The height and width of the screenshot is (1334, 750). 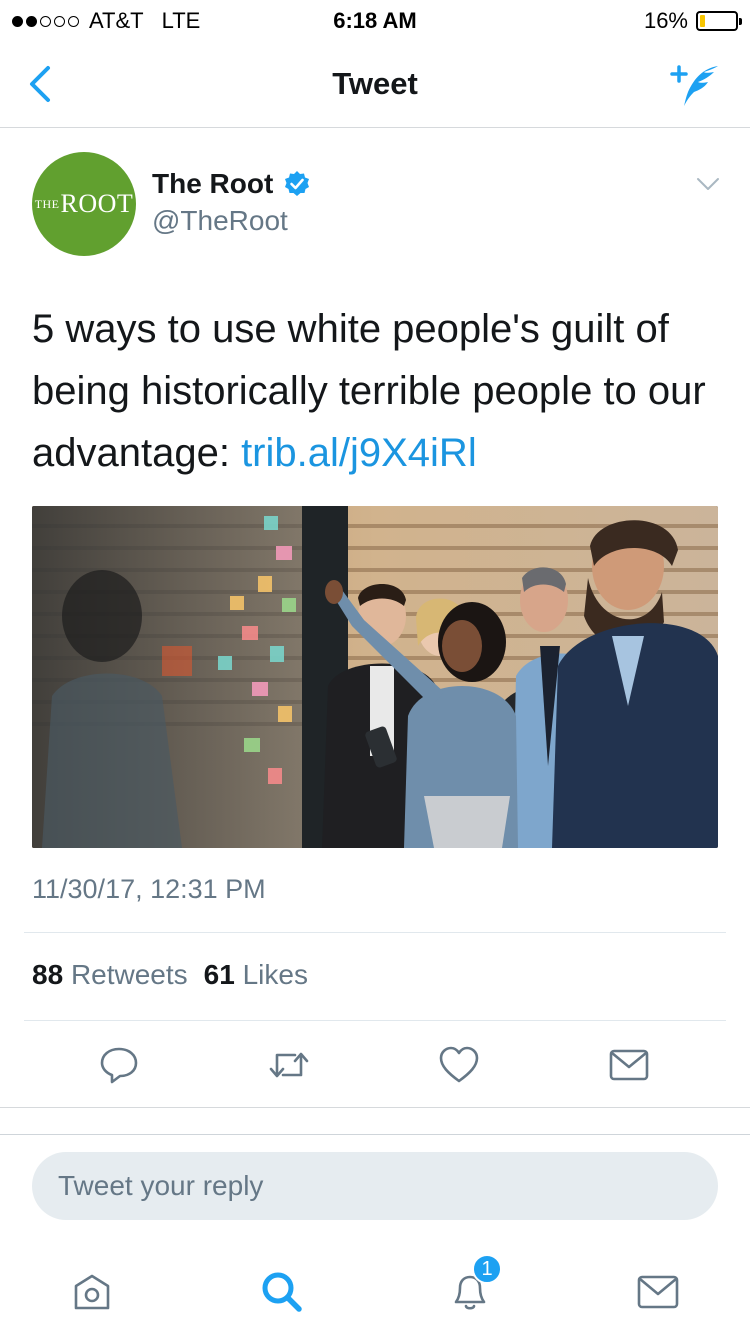 I want to click on battery-icon, so click(x=719, y=21).